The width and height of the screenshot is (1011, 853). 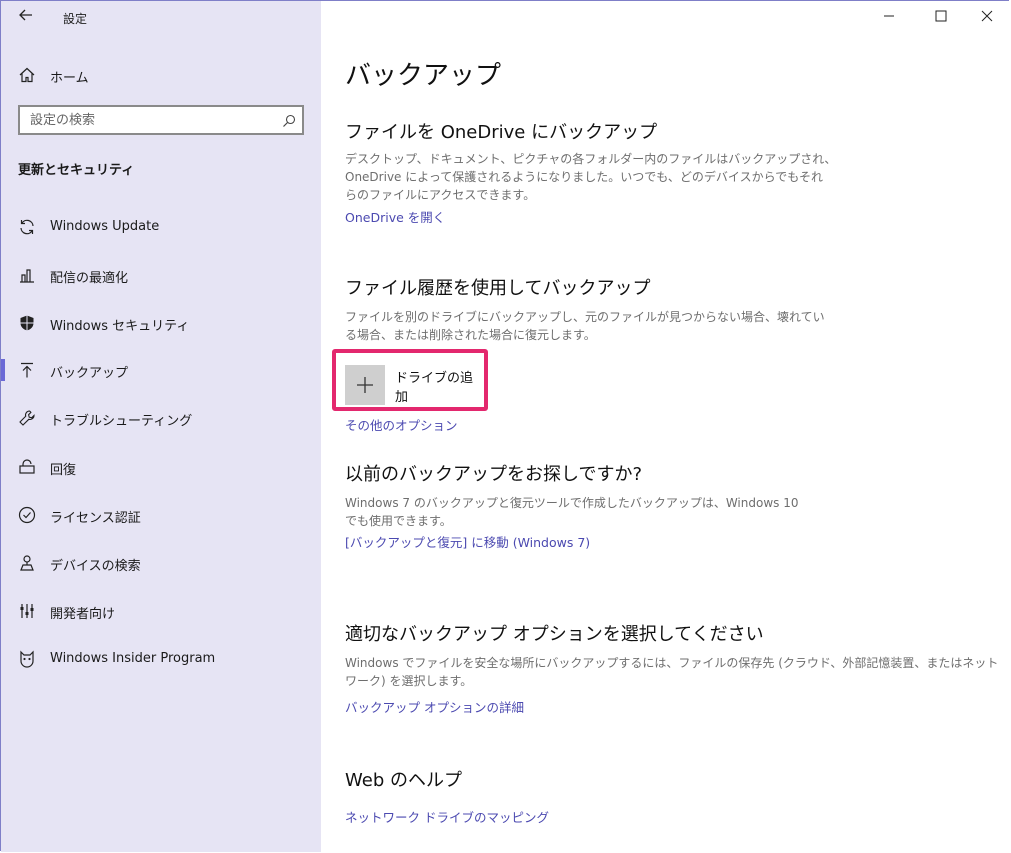 What do you see at coordinates (161, 18) in the screenshot?
I see `titlebar-left: 設定` at bounding box center [161, 18].